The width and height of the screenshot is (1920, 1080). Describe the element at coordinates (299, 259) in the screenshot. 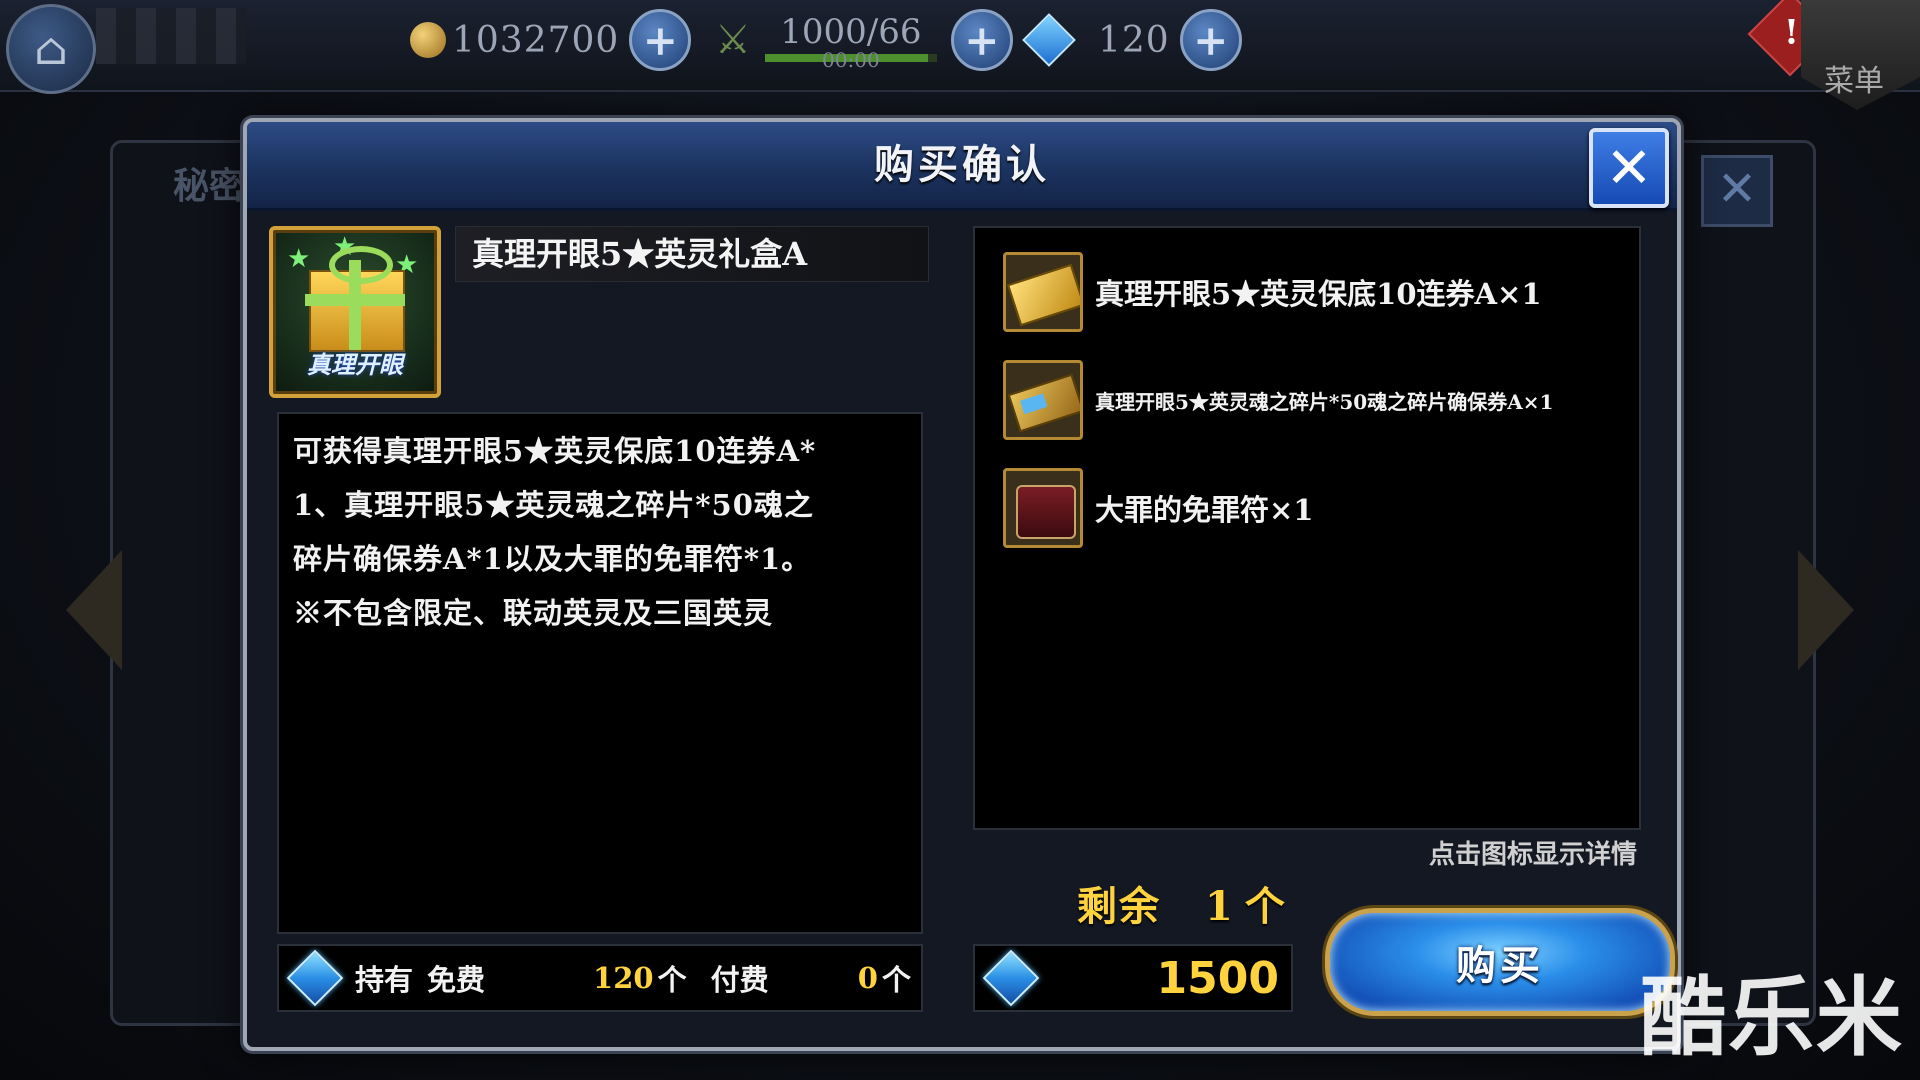

I see `star-icon: ★` at that location.